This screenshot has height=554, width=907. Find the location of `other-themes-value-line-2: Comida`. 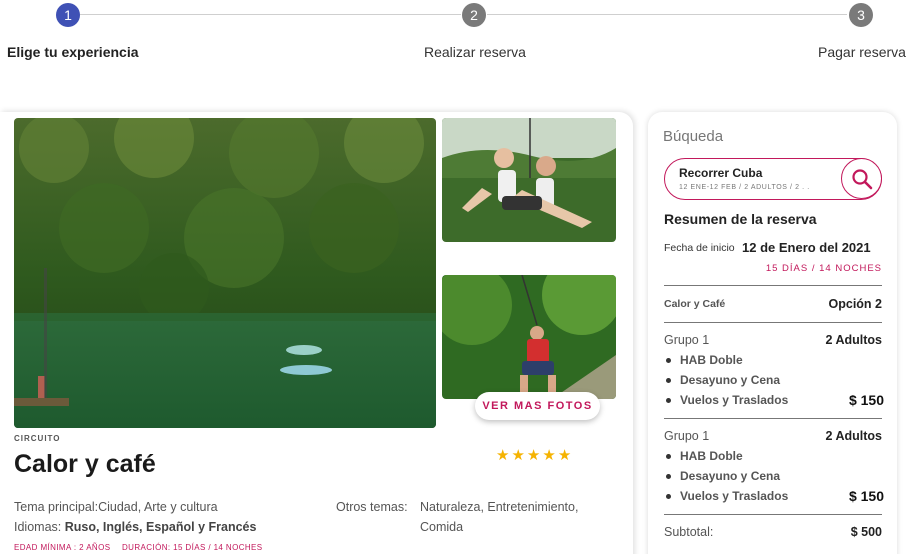

other-themes-value-line-2: Comida is located at coordinates (442, 527).